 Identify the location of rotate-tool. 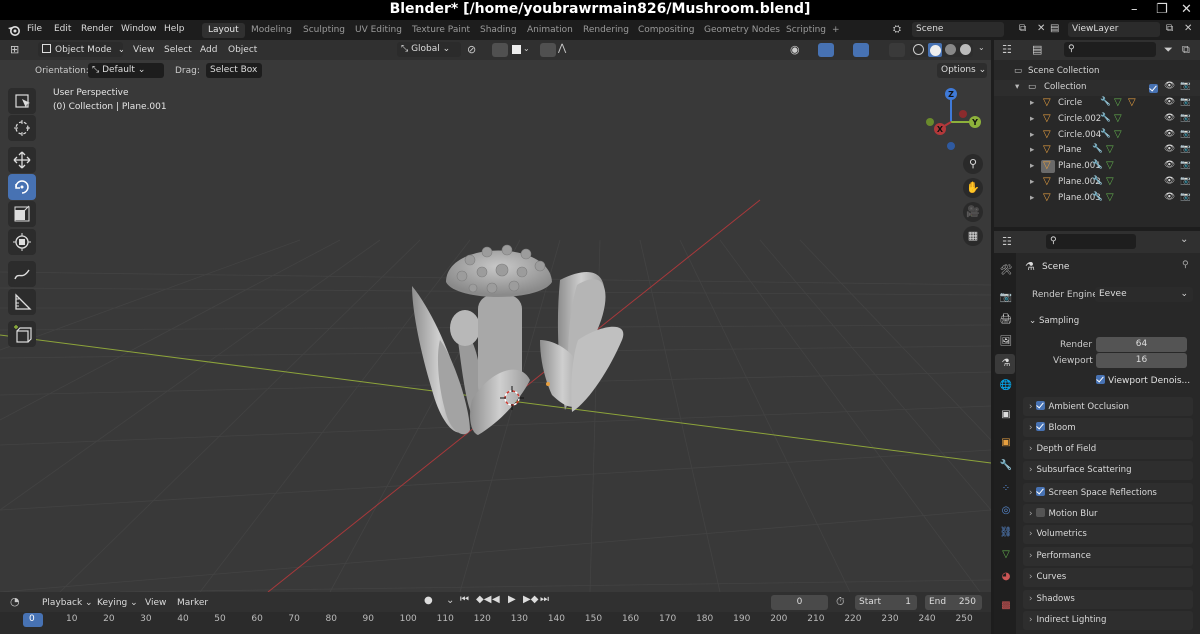
(22, 187).